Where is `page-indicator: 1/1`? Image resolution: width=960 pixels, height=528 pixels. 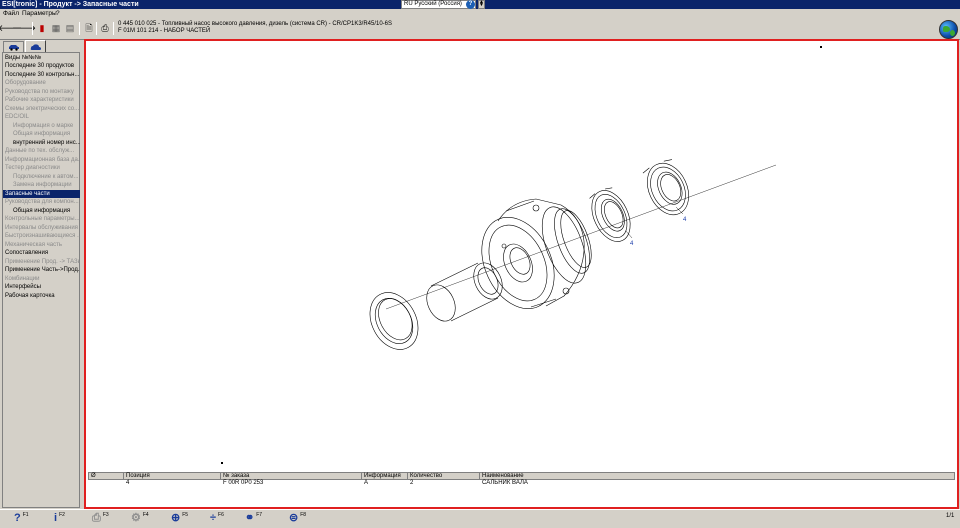
page-indicator: 1/1 is located at coordinates (950, 516).